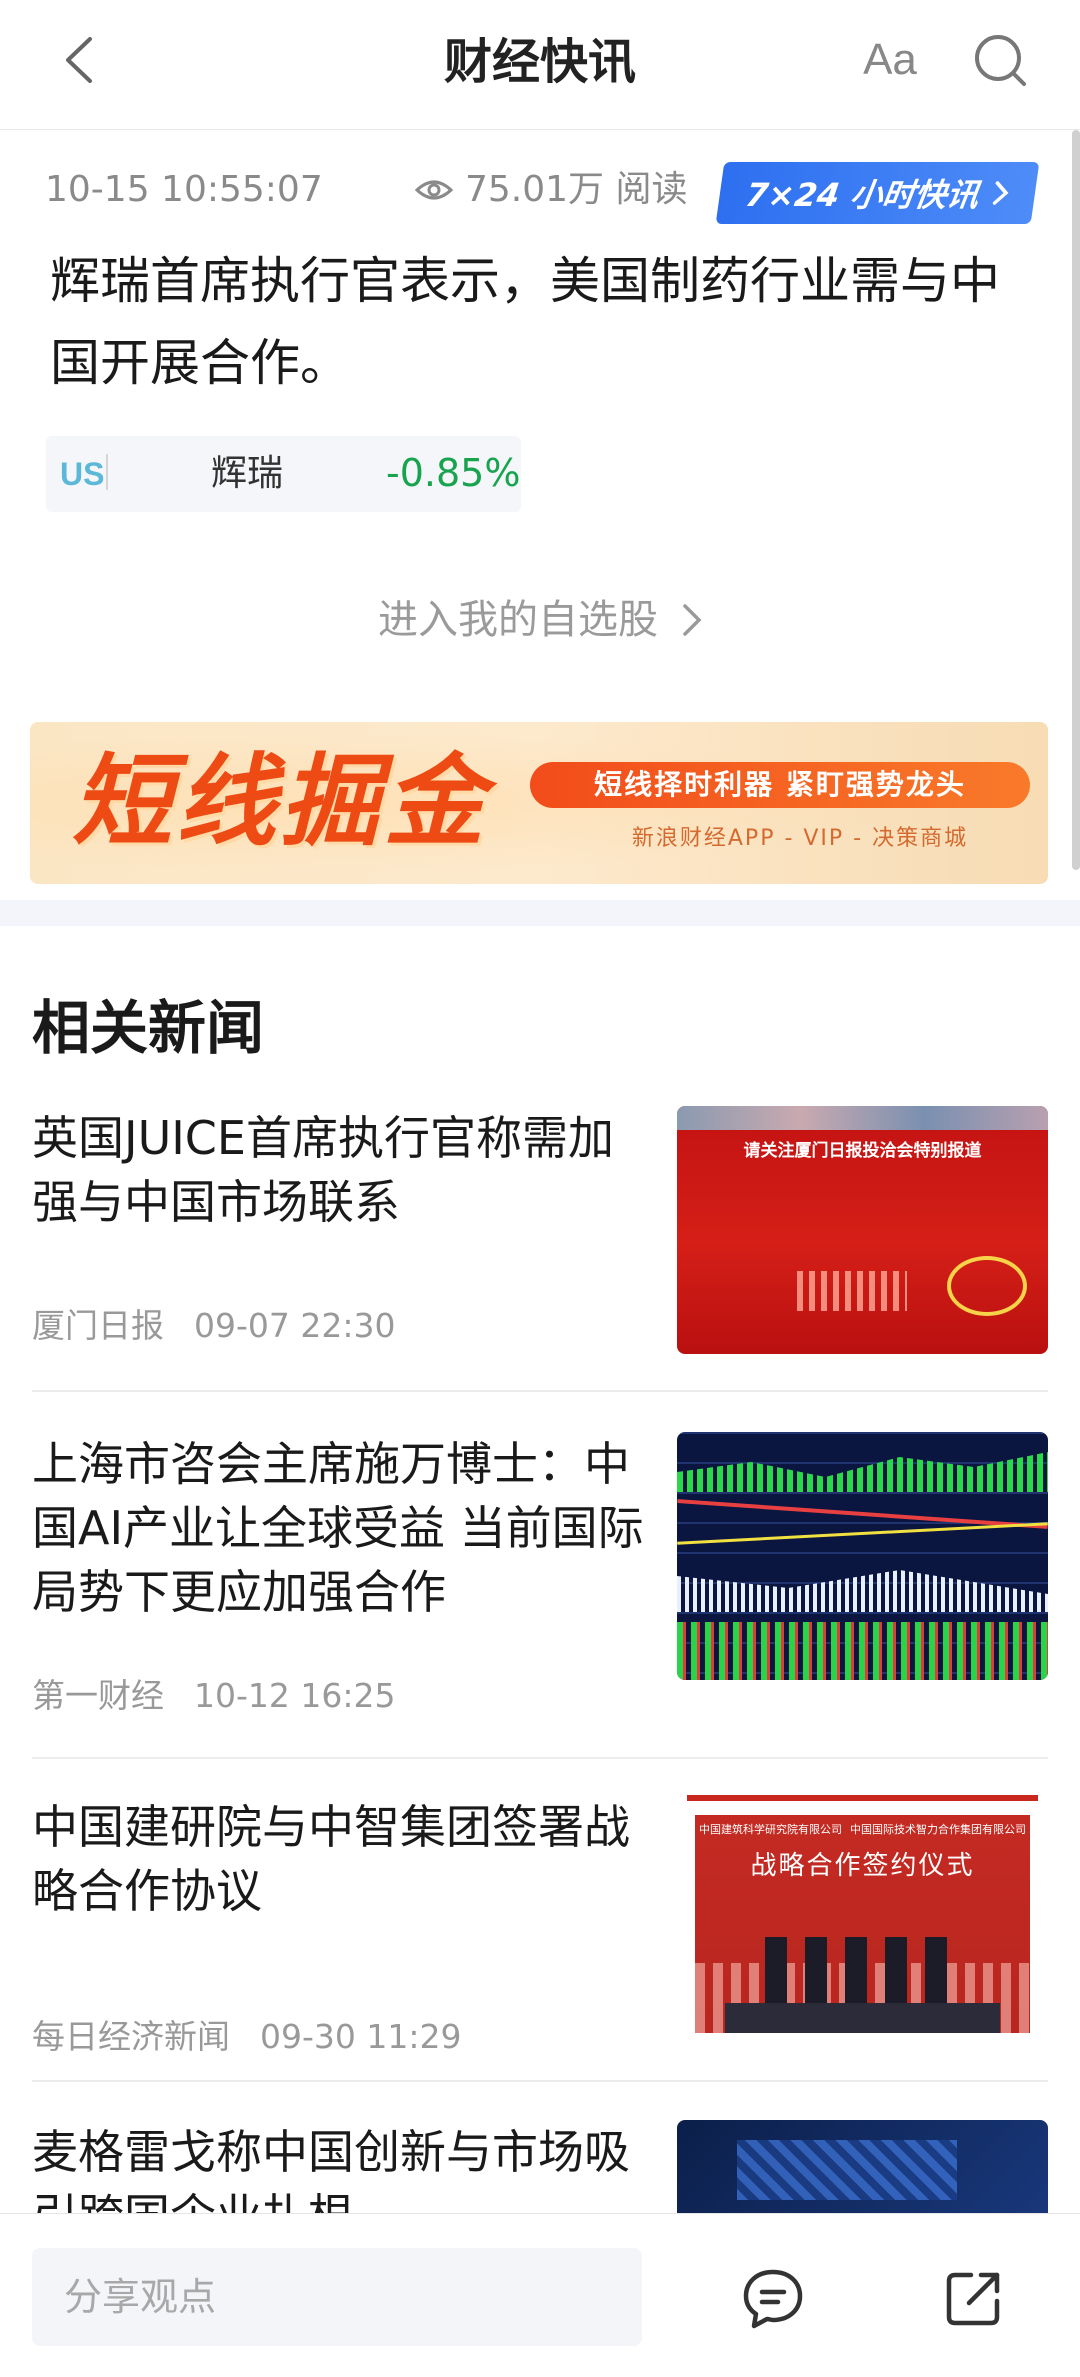 The width and height of the screenshot is (1080, 2377). What do you see at coordinates (890, 60) in the screenshot?
I see `font-size-button: Aa` at bounding box center [890, 60].